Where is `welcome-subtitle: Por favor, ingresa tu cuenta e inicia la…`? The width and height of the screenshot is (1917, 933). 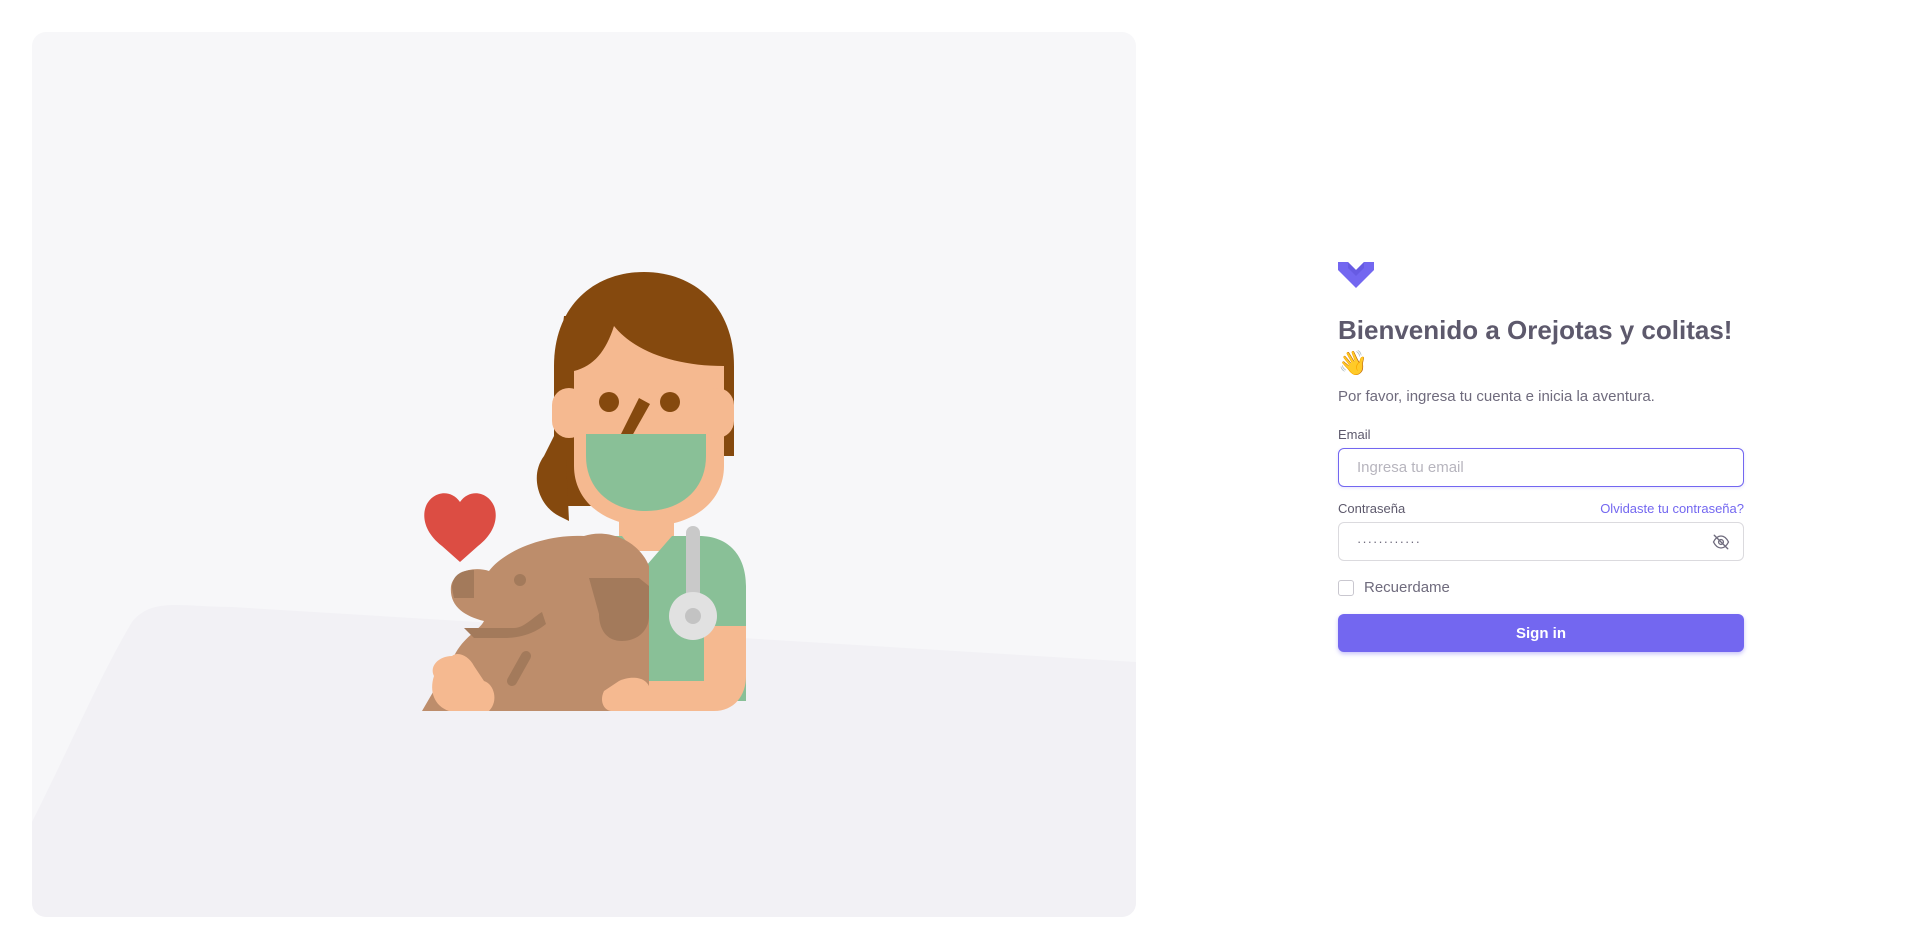
welcome-subtitle: Por favor, ingresa tu cuenta e inicia la… is located at coordinates (1496, 396).